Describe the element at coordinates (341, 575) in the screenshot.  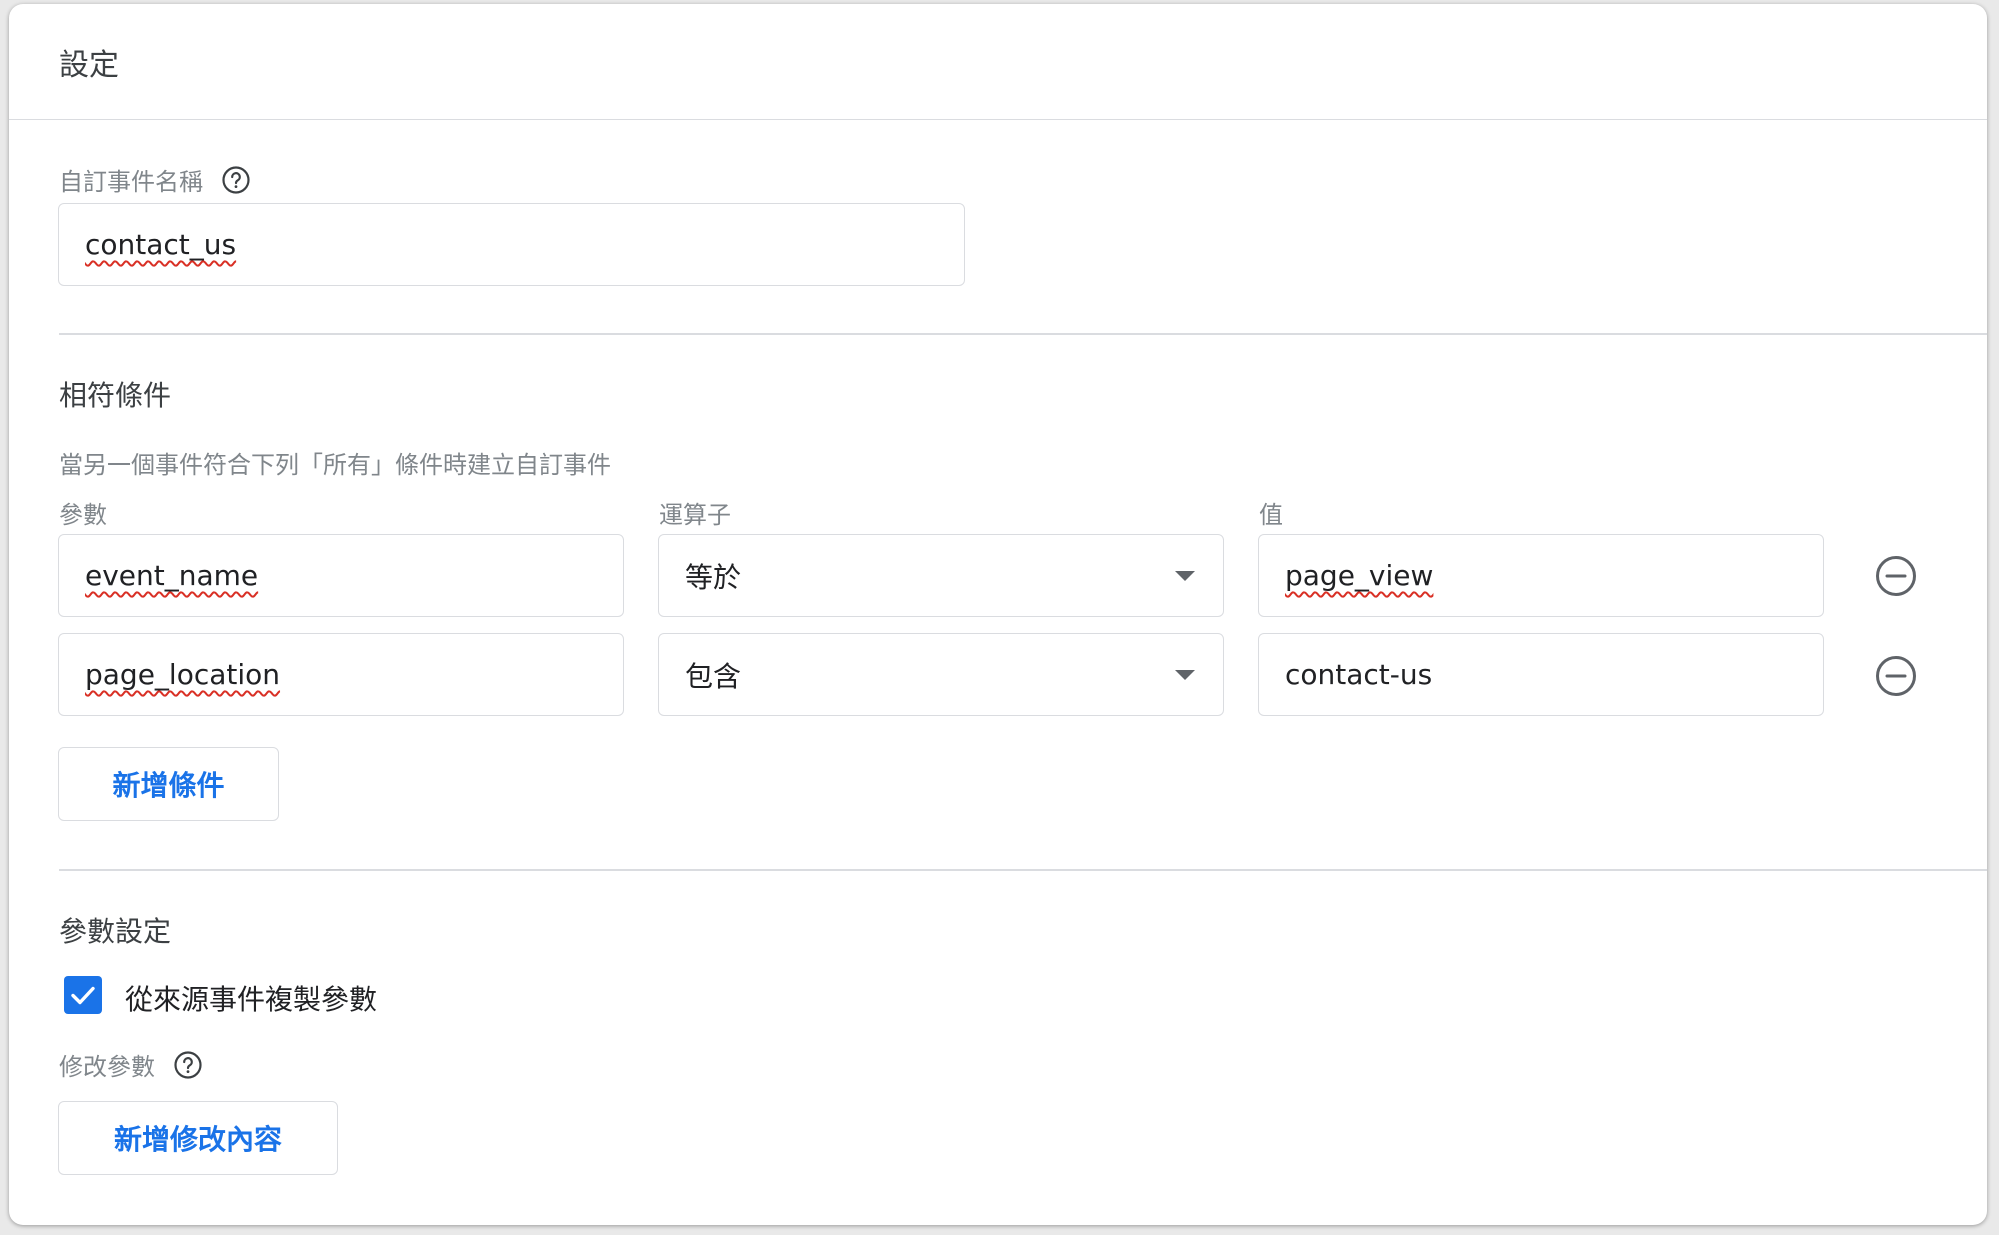
I see `condition-param-input: event_name` at that location.